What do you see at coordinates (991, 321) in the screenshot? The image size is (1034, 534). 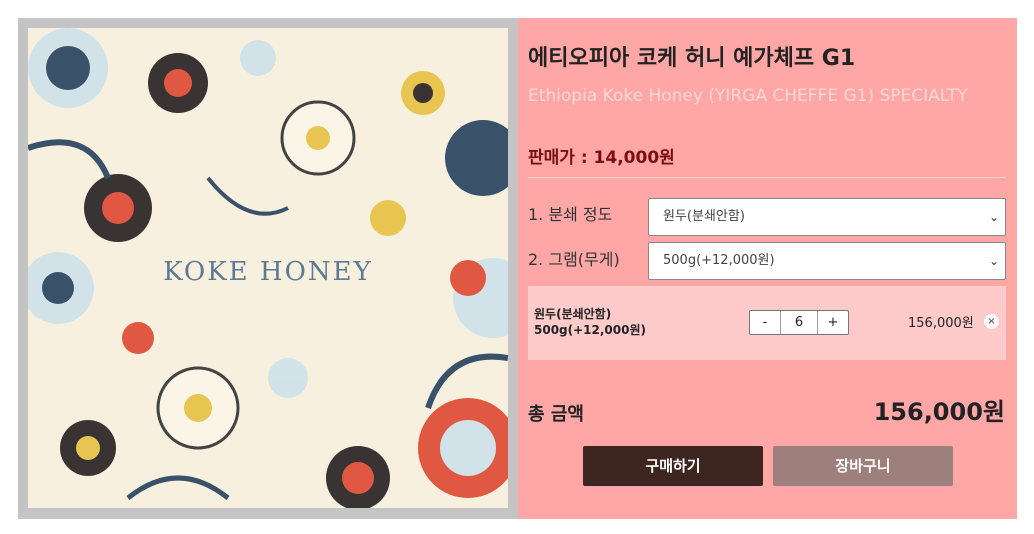 I see `remove-icon: ×` at bounding box center [991, 321].